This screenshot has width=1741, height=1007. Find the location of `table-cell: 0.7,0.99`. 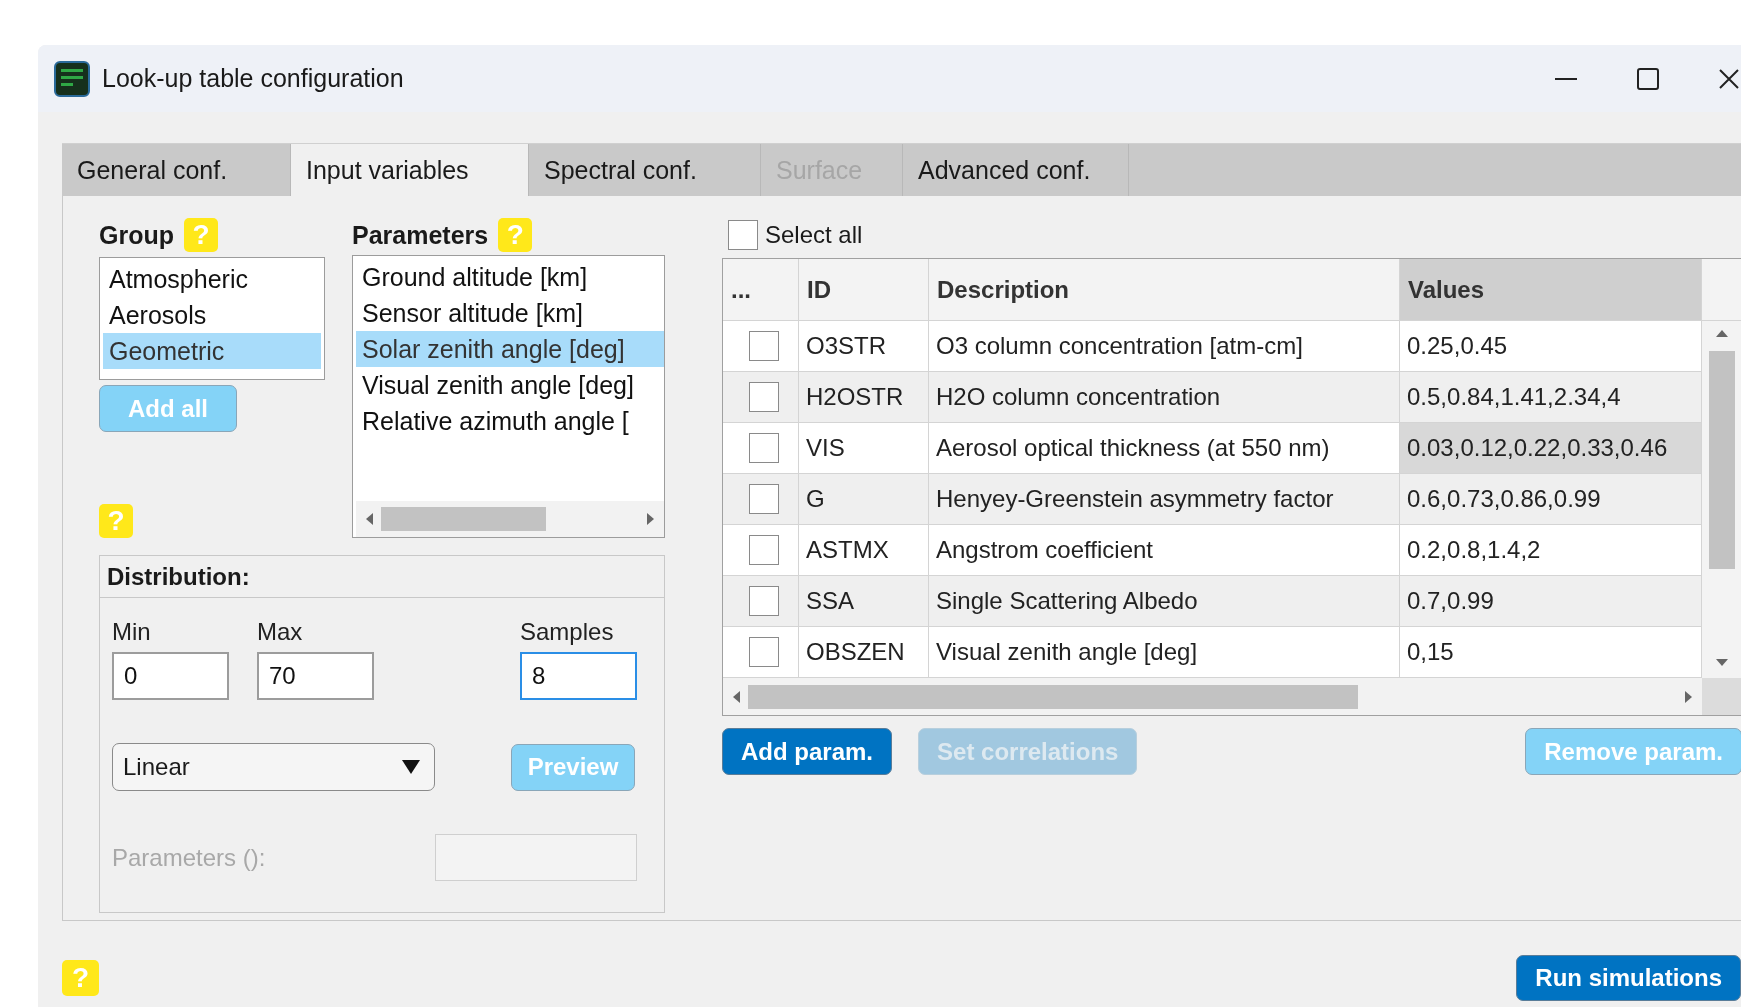

table-cell: 0.7,0.99 is located at coordinates (1551, 601).